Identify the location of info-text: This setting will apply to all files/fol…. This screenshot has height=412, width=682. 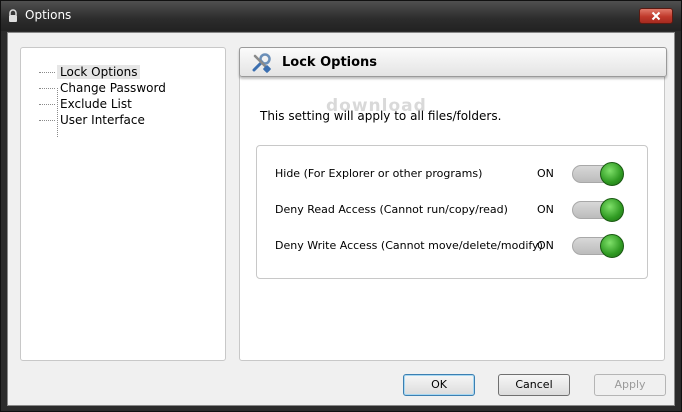
(381, 116).